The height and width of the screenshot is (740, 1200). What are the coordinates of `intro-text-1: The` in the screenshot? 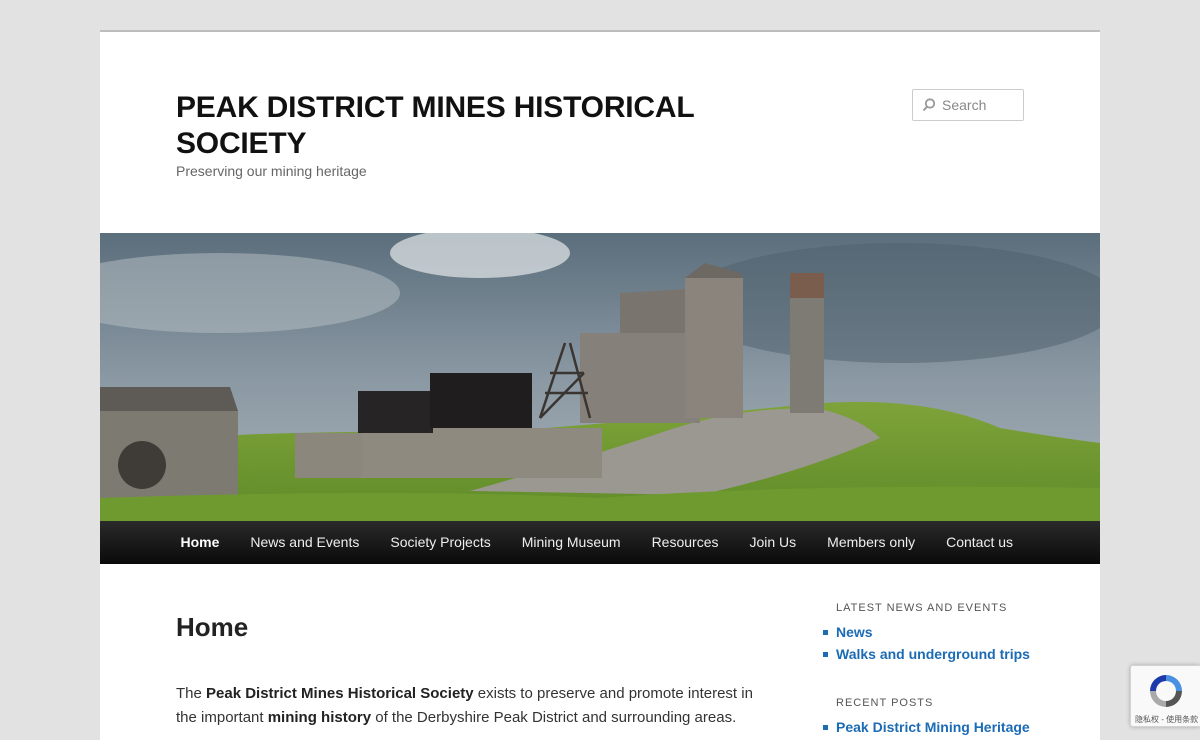 It's located at (191, 693).